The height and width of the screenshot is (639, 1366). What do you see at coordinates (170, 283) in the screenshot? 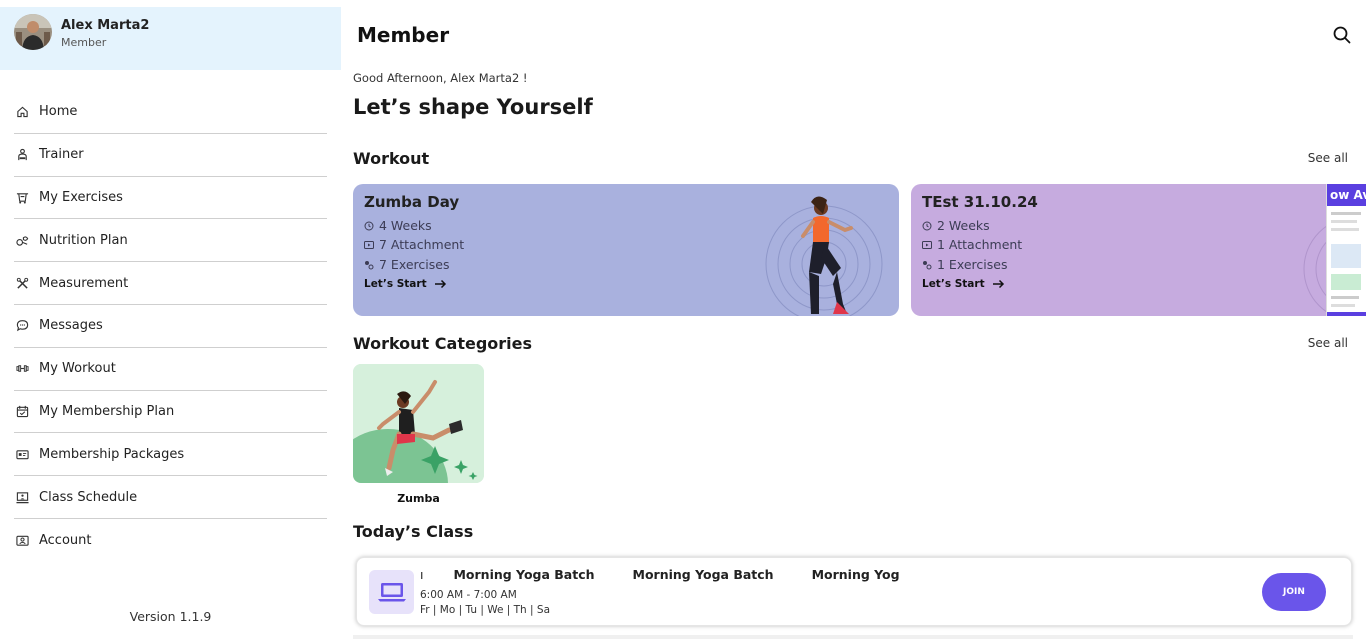
I see `sidebar-item-measurement: Measurement` at bounding box center [170, 283].